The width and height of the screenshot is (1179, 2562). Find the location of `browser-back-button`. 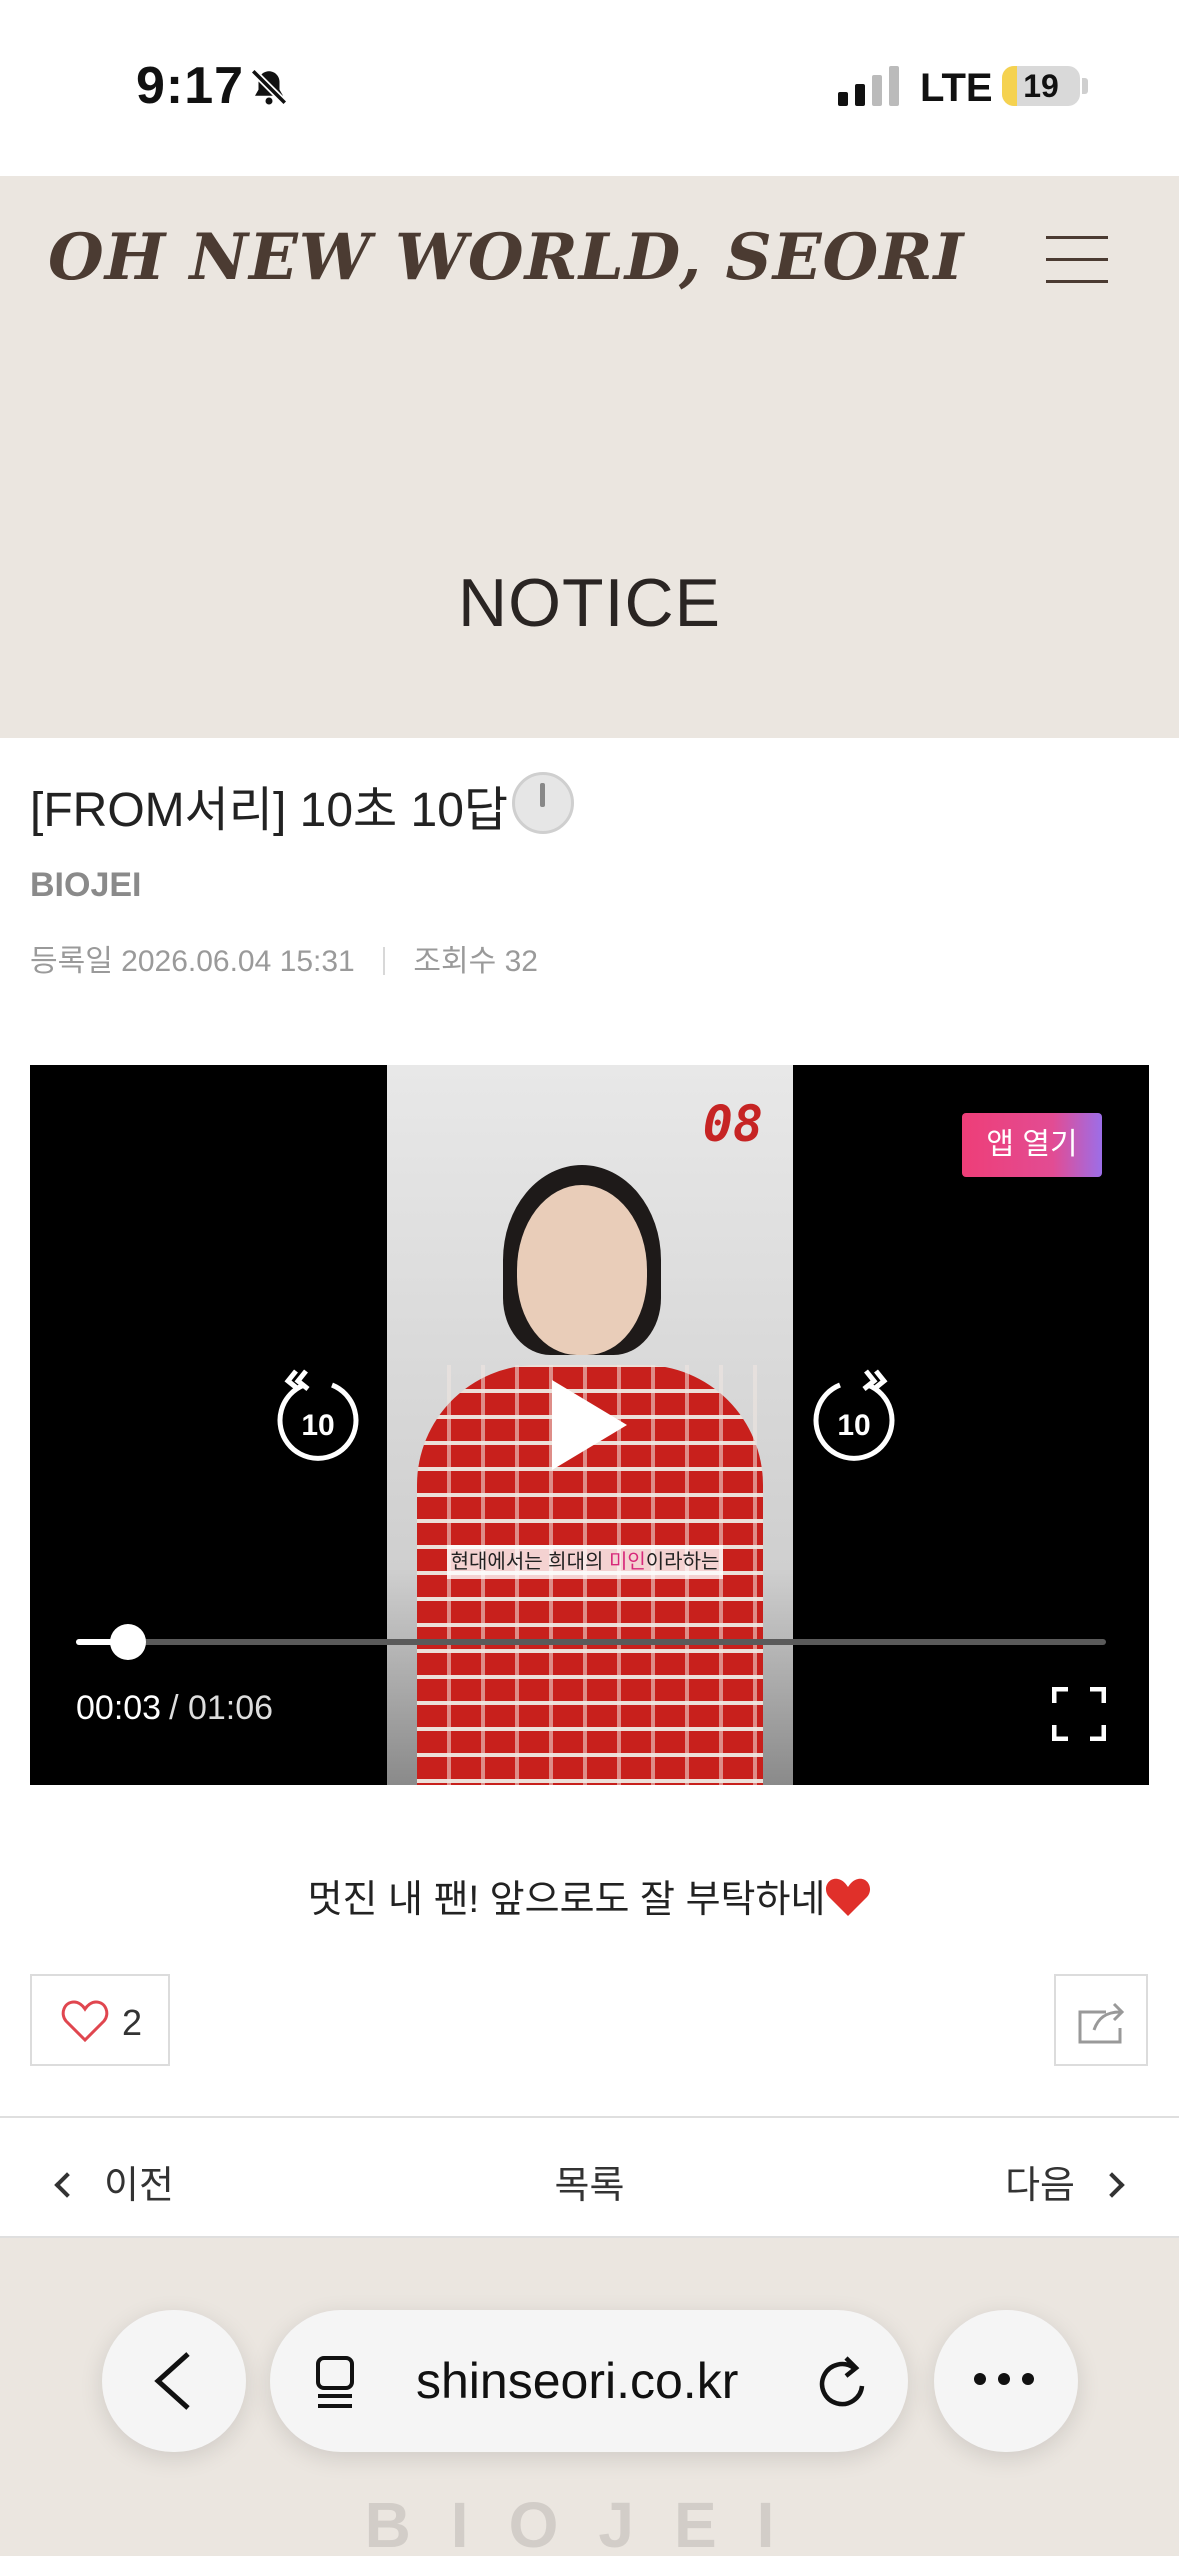

browser-back-button is located at coordinates (174, 2381).